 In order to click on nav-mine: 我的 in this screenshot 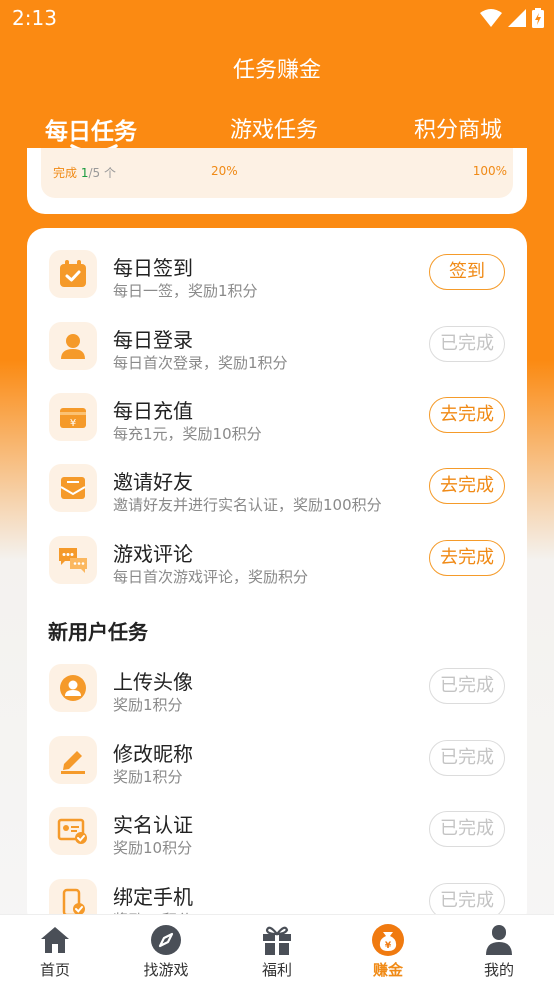, I will do `click(499, 951)`.